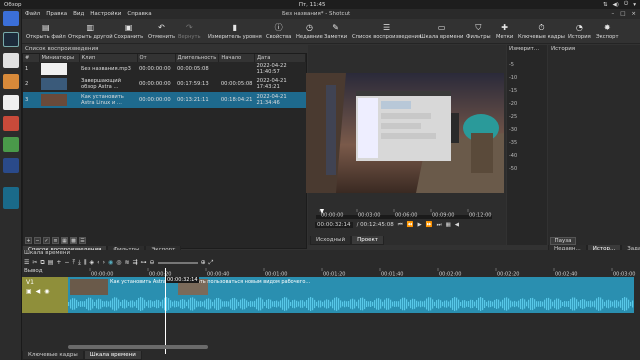 This screenshot has height=360, width=640. What do you see at coordinates (13, 5) in the screenshot?
I see `activities-button: Обзор` at bounding box center [13, 5].